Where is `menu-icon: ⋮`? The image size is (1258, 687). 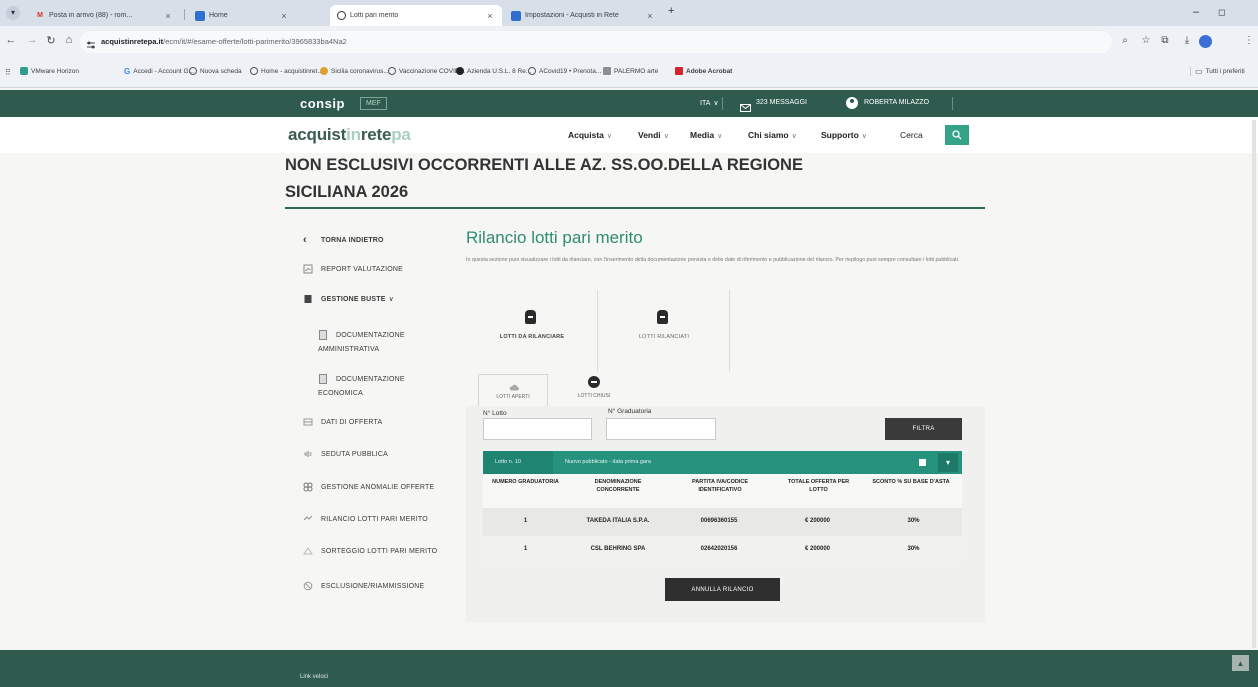 menu-icon: ⋮ is located at coordinates (1249, 40).